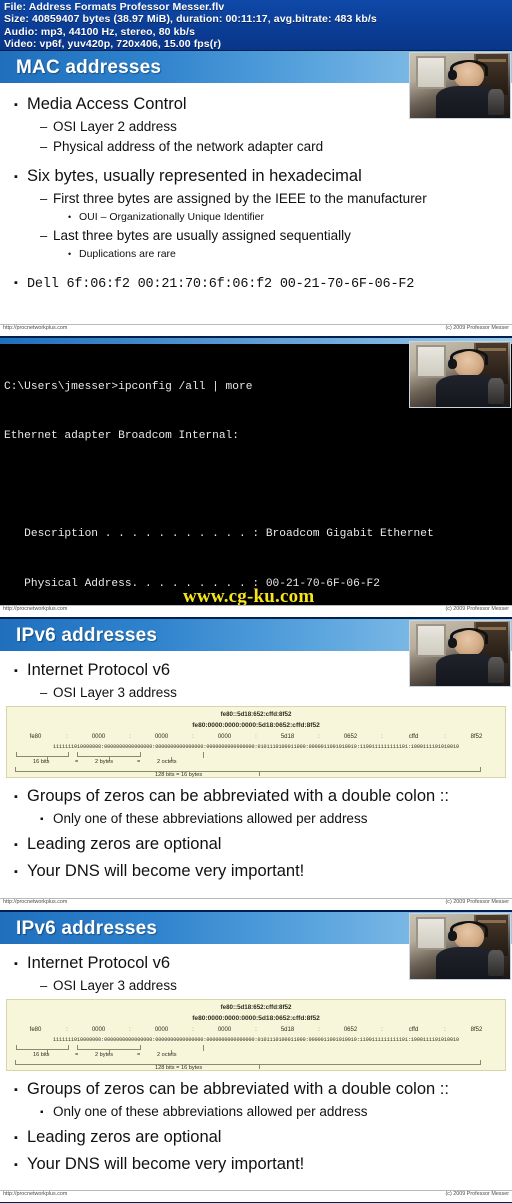 This screenshot has height=1203, width=512. I want to click on bullet-text: Duplications are rare, so click(127, 254).